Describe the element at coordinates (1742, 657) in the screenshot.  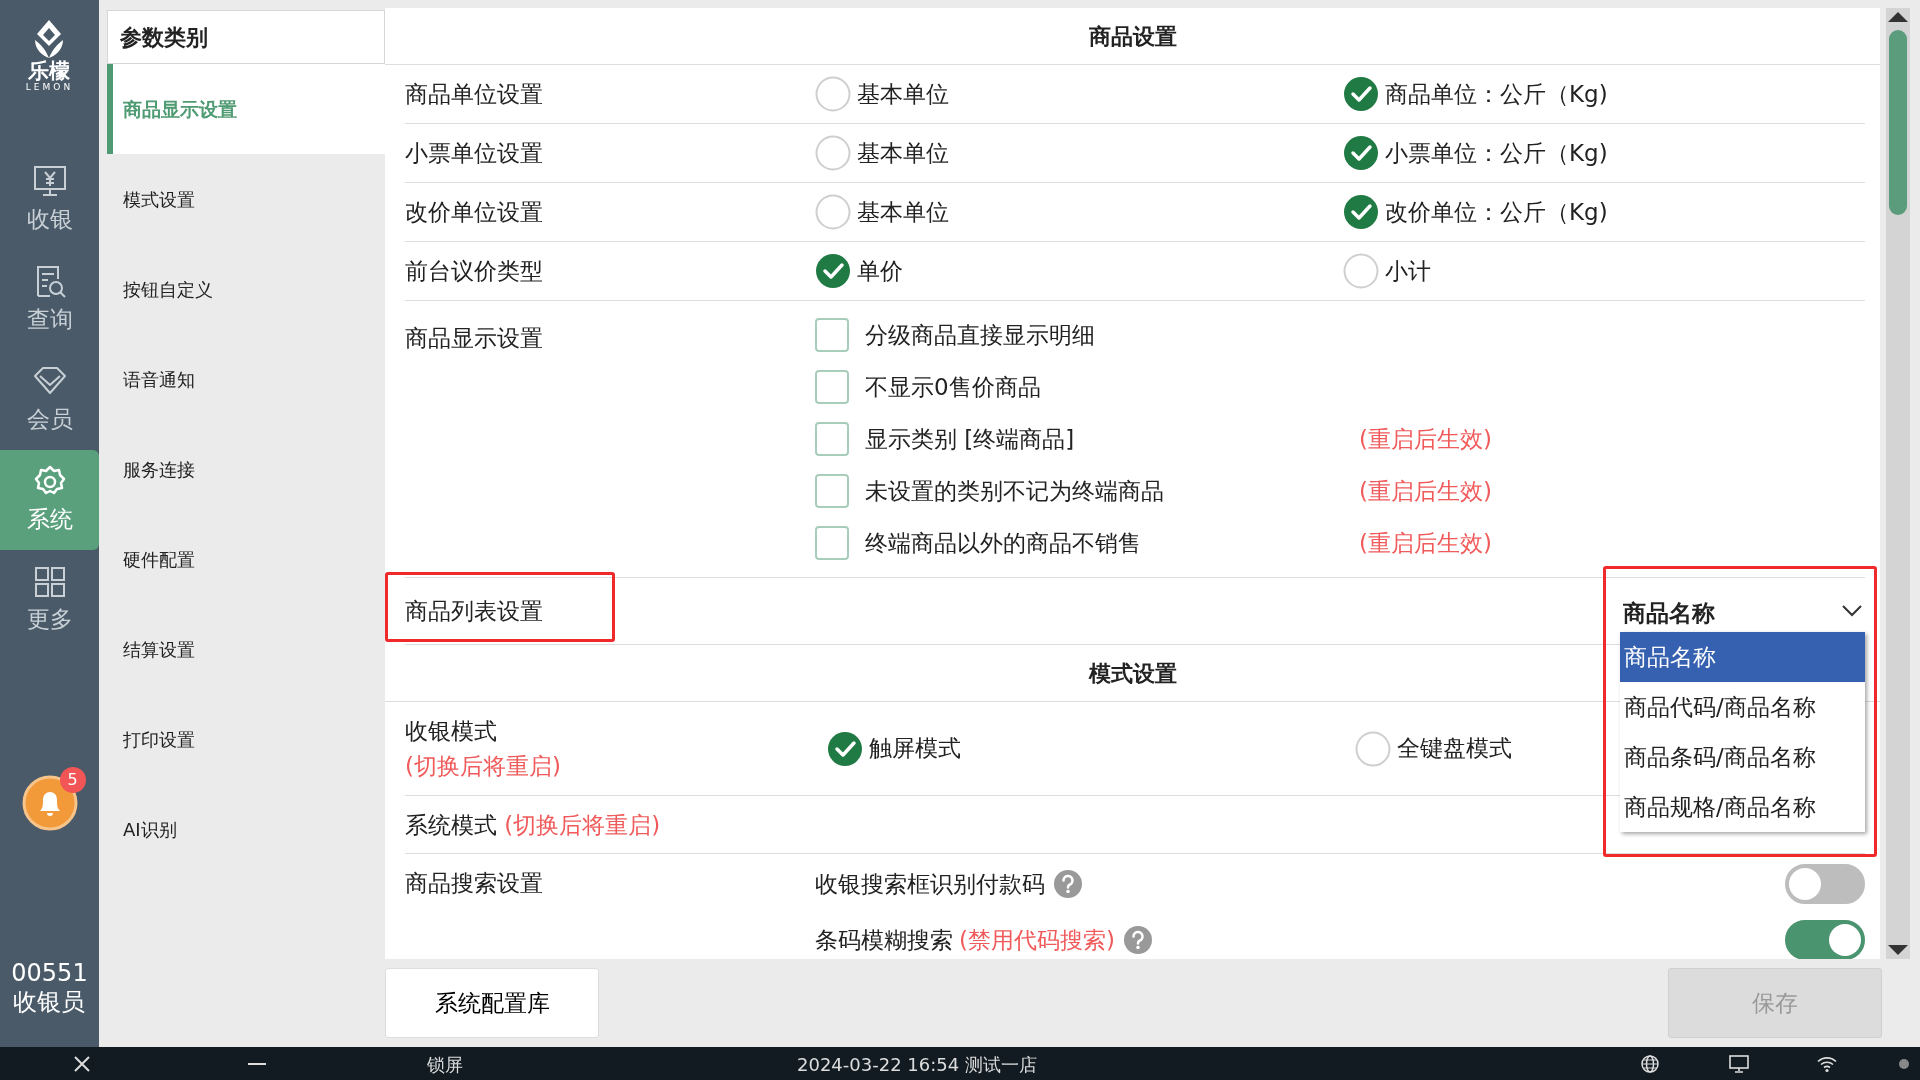
I see `dropdown-option: 商品名称` at that location.